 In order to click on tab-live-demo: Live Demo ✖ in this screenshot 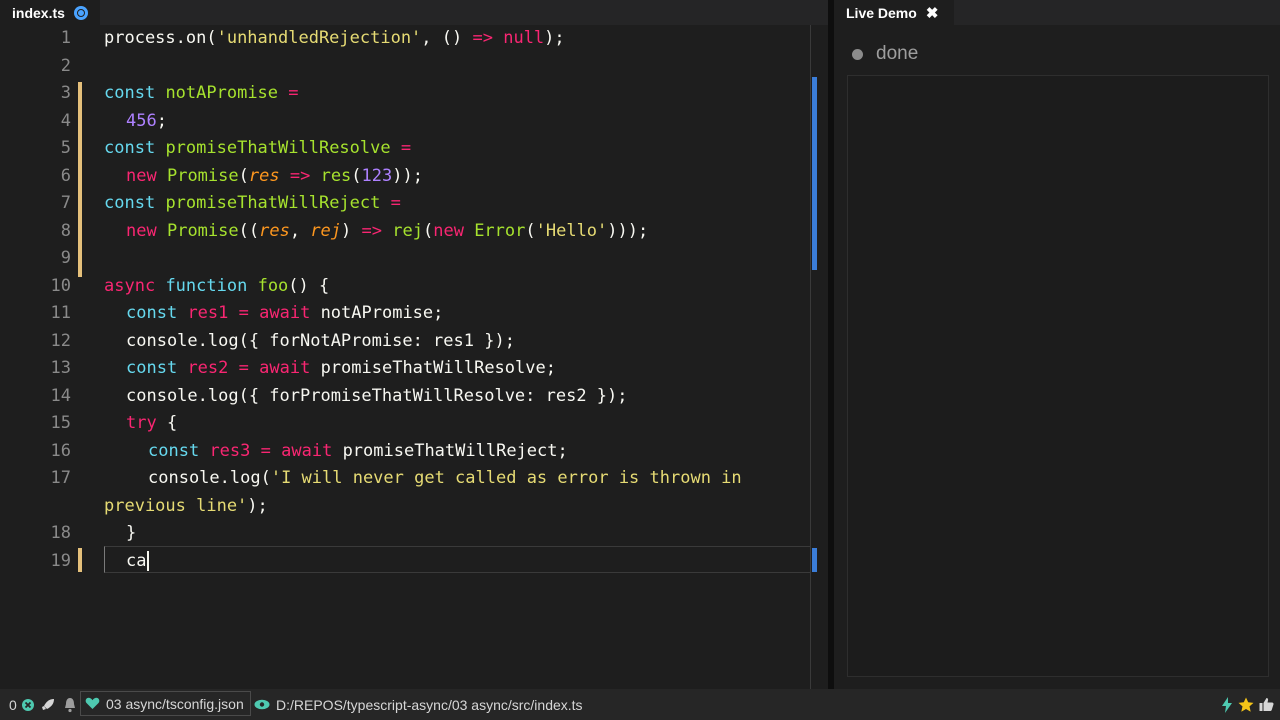, I will do `click(894, 12)`.